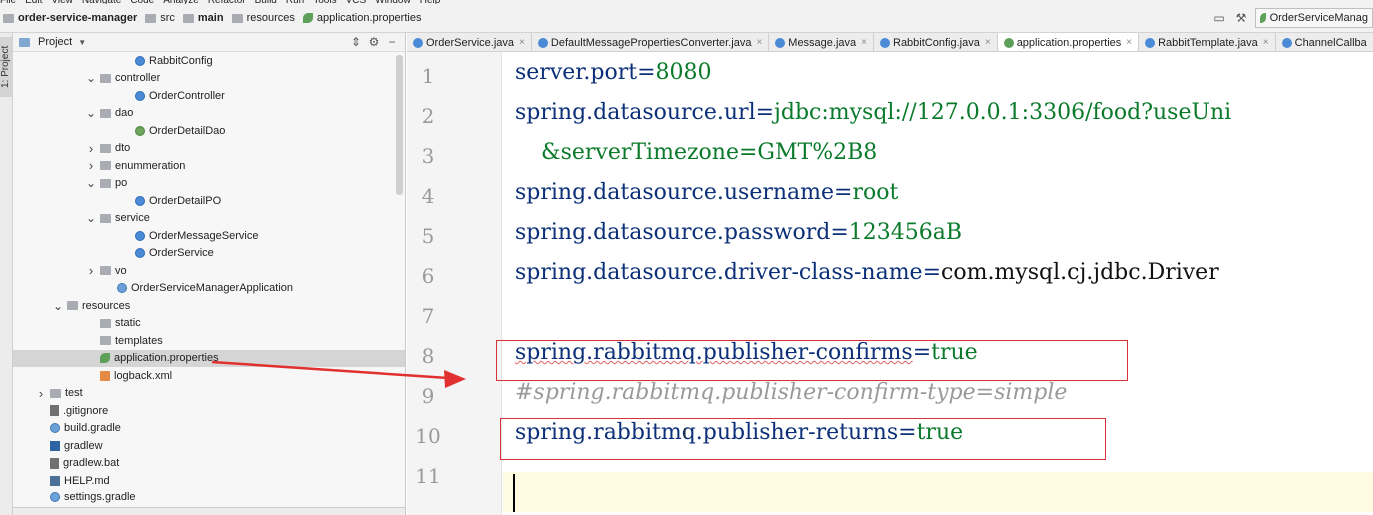 This screenshot has height=515, width=1373. What do you see at coordinates (237, 18) in the screenshot?
I see `resources-folder-icon` at bounding box center [237, 18].